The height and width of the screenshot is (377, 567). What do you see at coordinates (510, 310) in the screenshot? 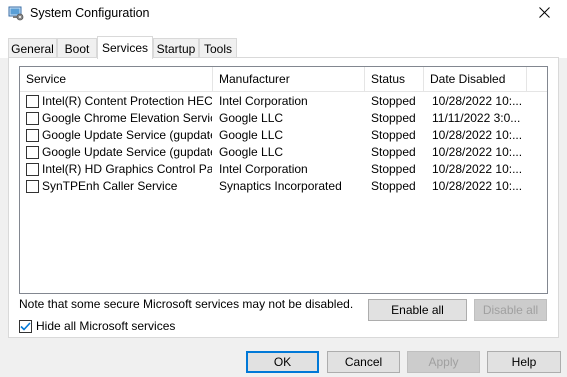
I see `disable-all-button: Disable all` at bounding box center [510, 310].